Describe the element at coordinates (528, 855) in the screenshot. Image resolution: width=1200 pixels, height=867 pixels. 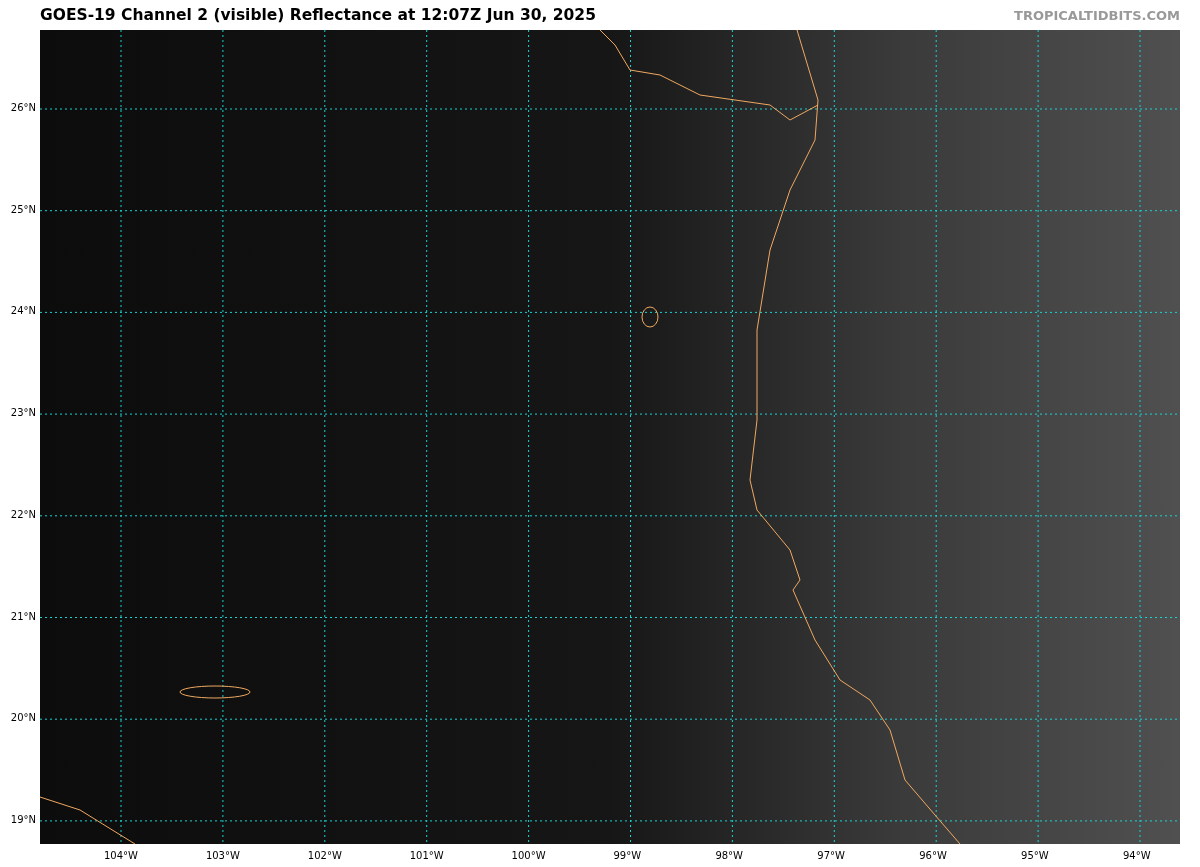
I see `longitude-label: 100°W` at that location.